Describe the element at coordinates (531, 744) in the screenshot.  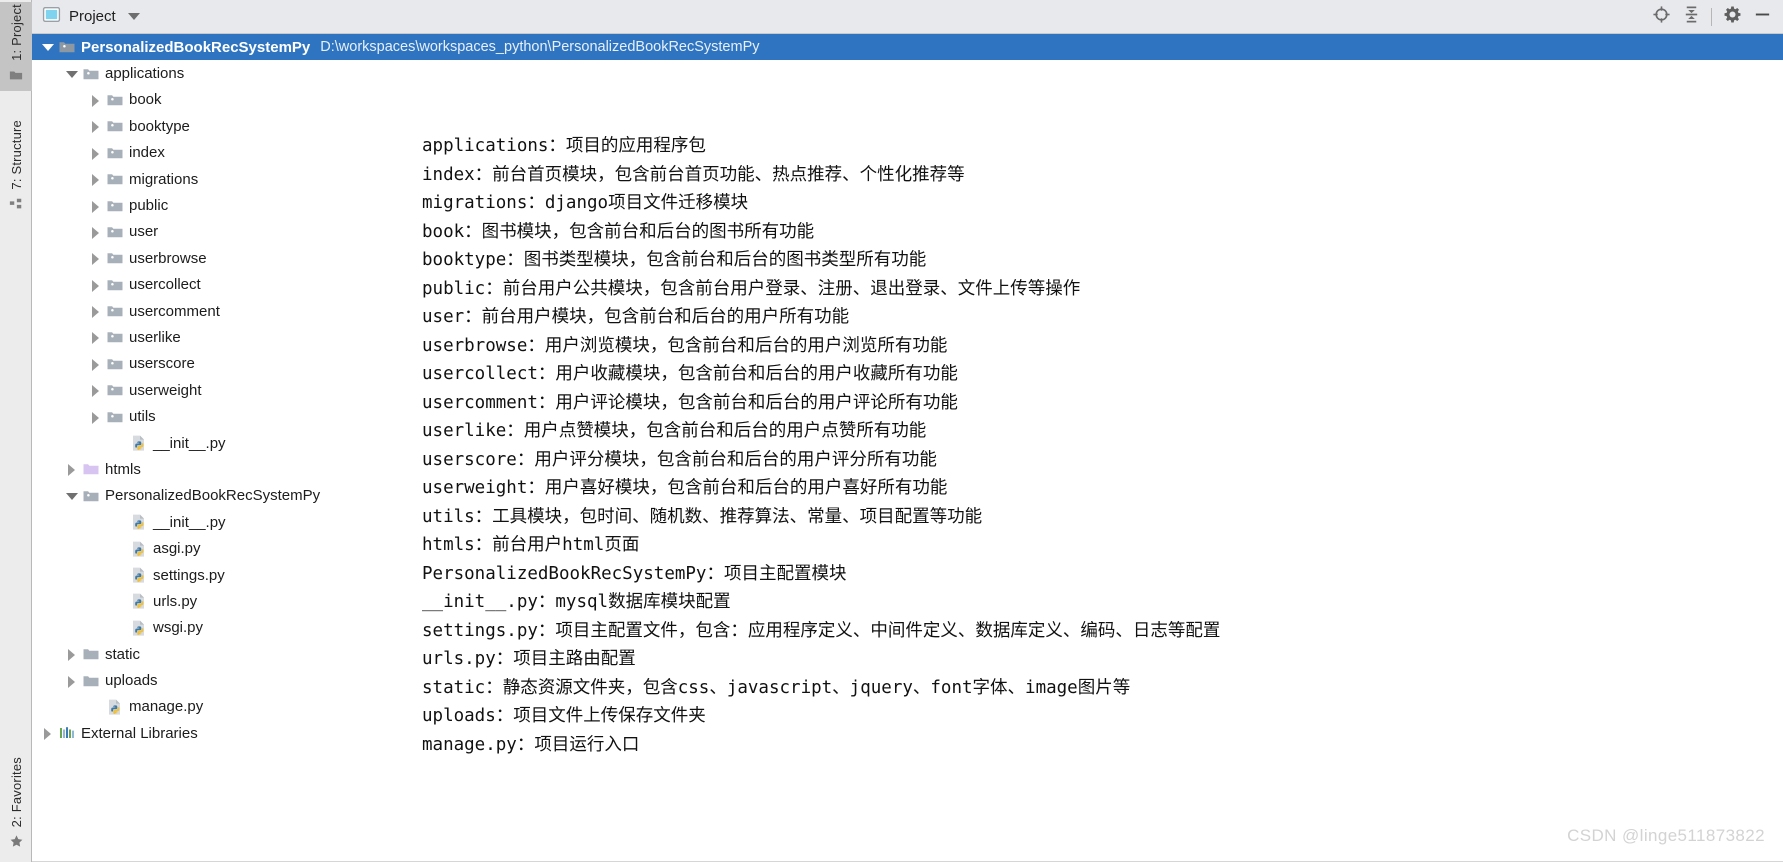
I see `description-line: manage.py：项目运行入口` at that location.